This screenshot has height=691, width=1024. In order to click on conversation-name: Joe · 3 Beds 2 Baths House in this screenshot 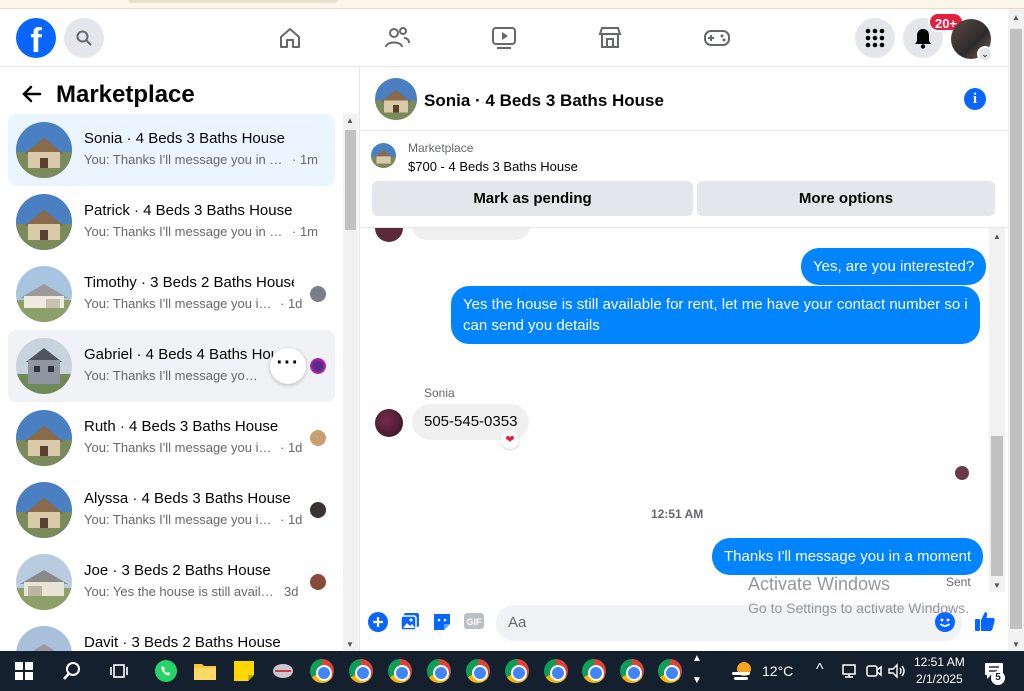, I will do `click(177, 570)`.